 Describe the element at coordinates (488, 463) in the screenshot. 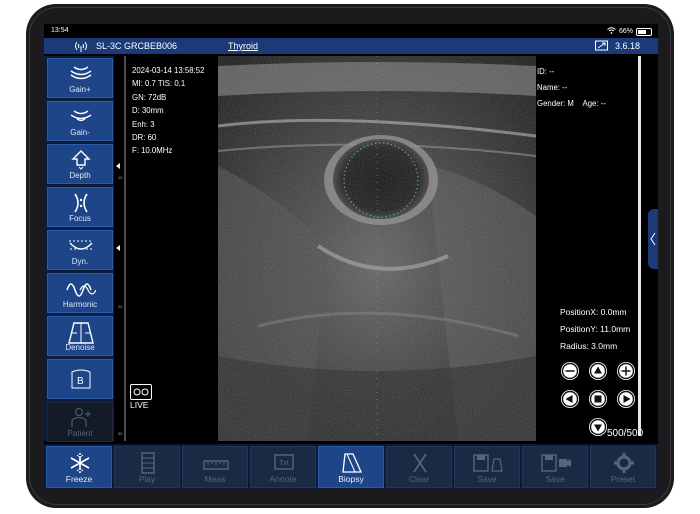

I see `save-image-icon` at that location.